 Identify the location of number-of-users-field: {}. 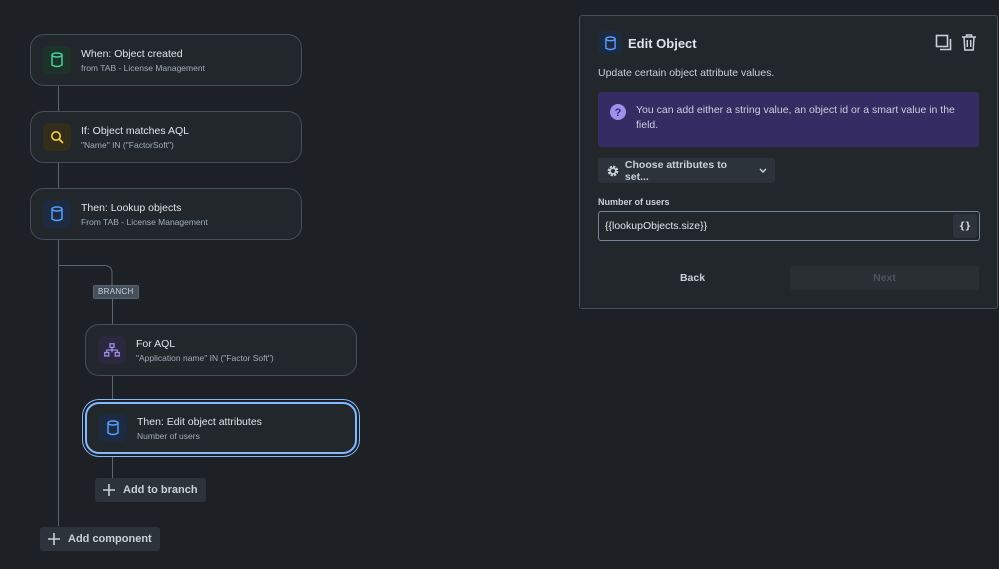
(789, 226).